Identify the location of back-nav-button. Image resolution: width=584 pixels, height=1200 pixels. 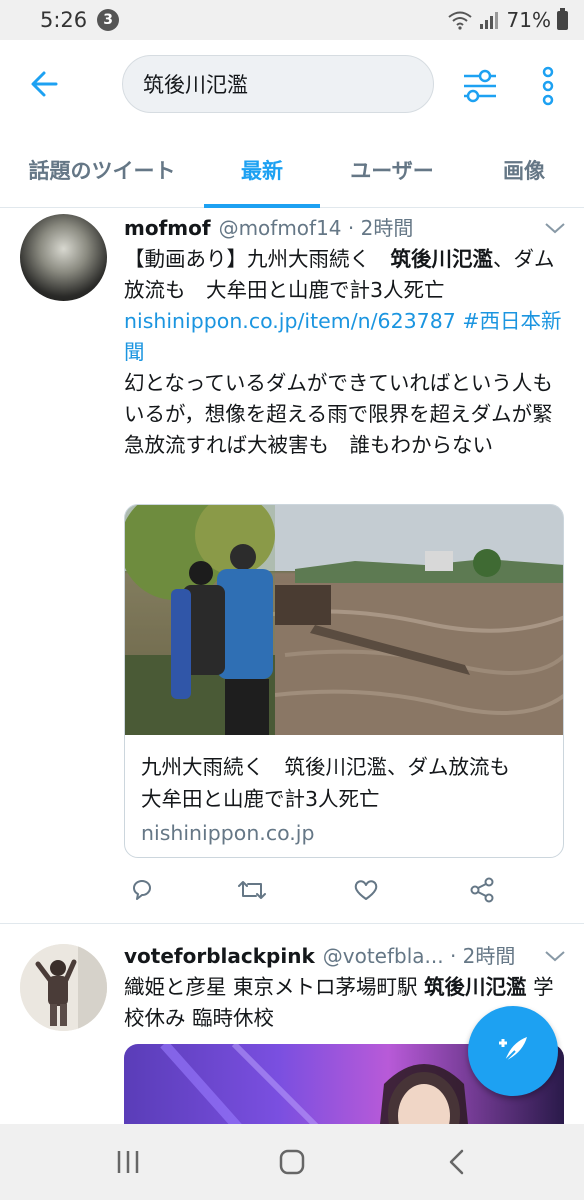
(458, 1162).